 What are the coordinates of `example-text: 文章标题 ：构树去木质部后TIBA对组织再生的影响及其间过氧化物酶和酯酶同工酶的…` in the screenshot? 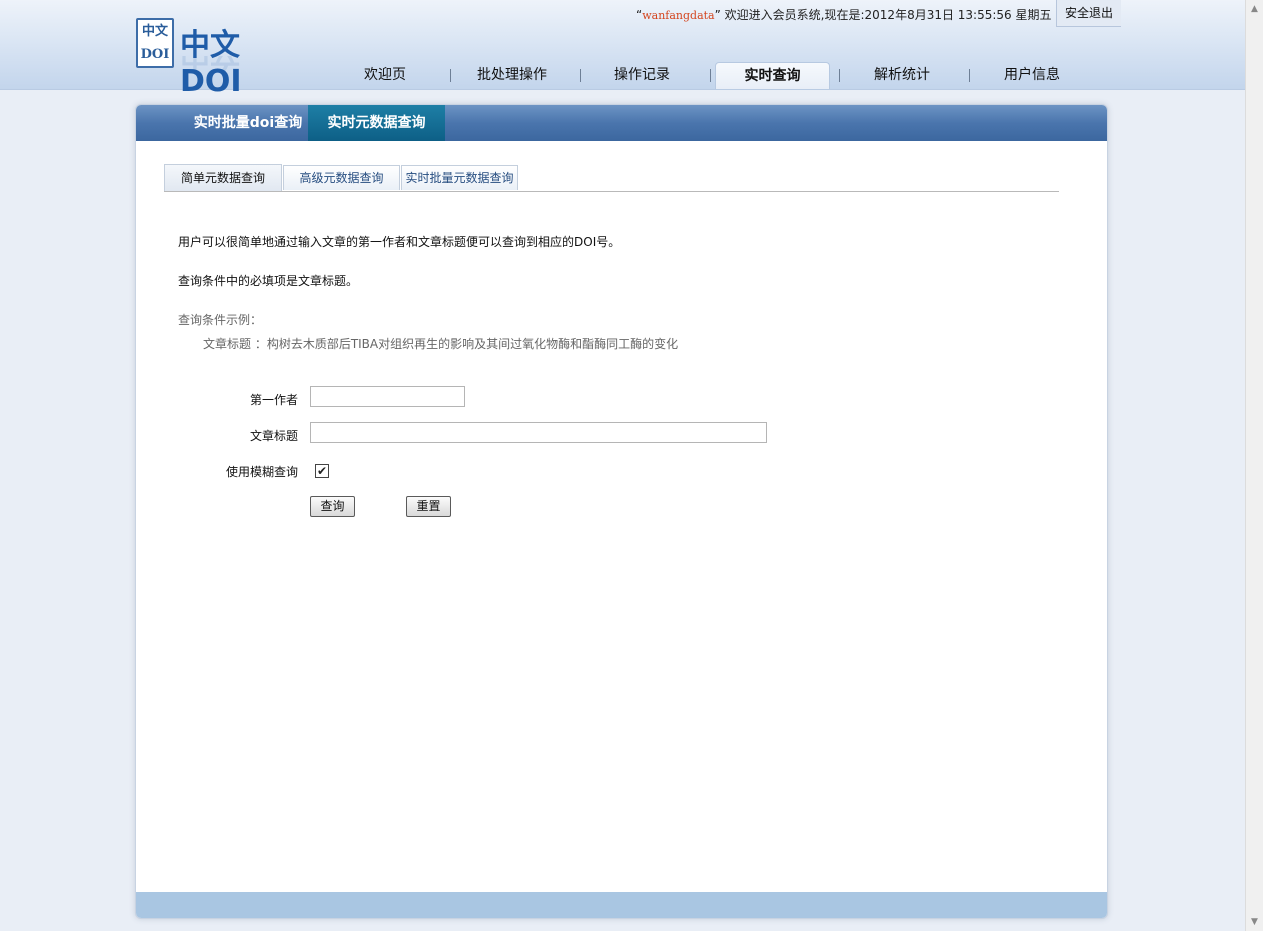 It's located at (441, 344).